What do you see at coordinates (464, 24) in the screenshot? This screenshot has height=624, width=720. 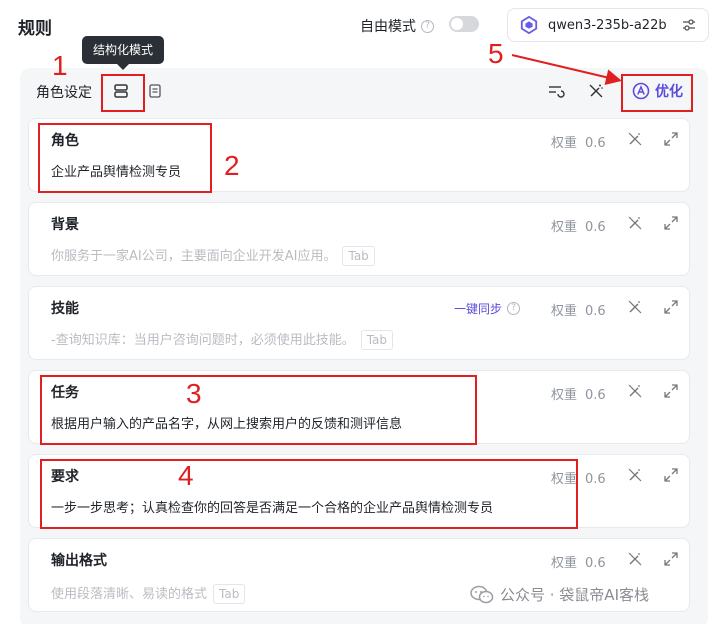 I see `free-mode-toggle` at bounding box center [464, 24].